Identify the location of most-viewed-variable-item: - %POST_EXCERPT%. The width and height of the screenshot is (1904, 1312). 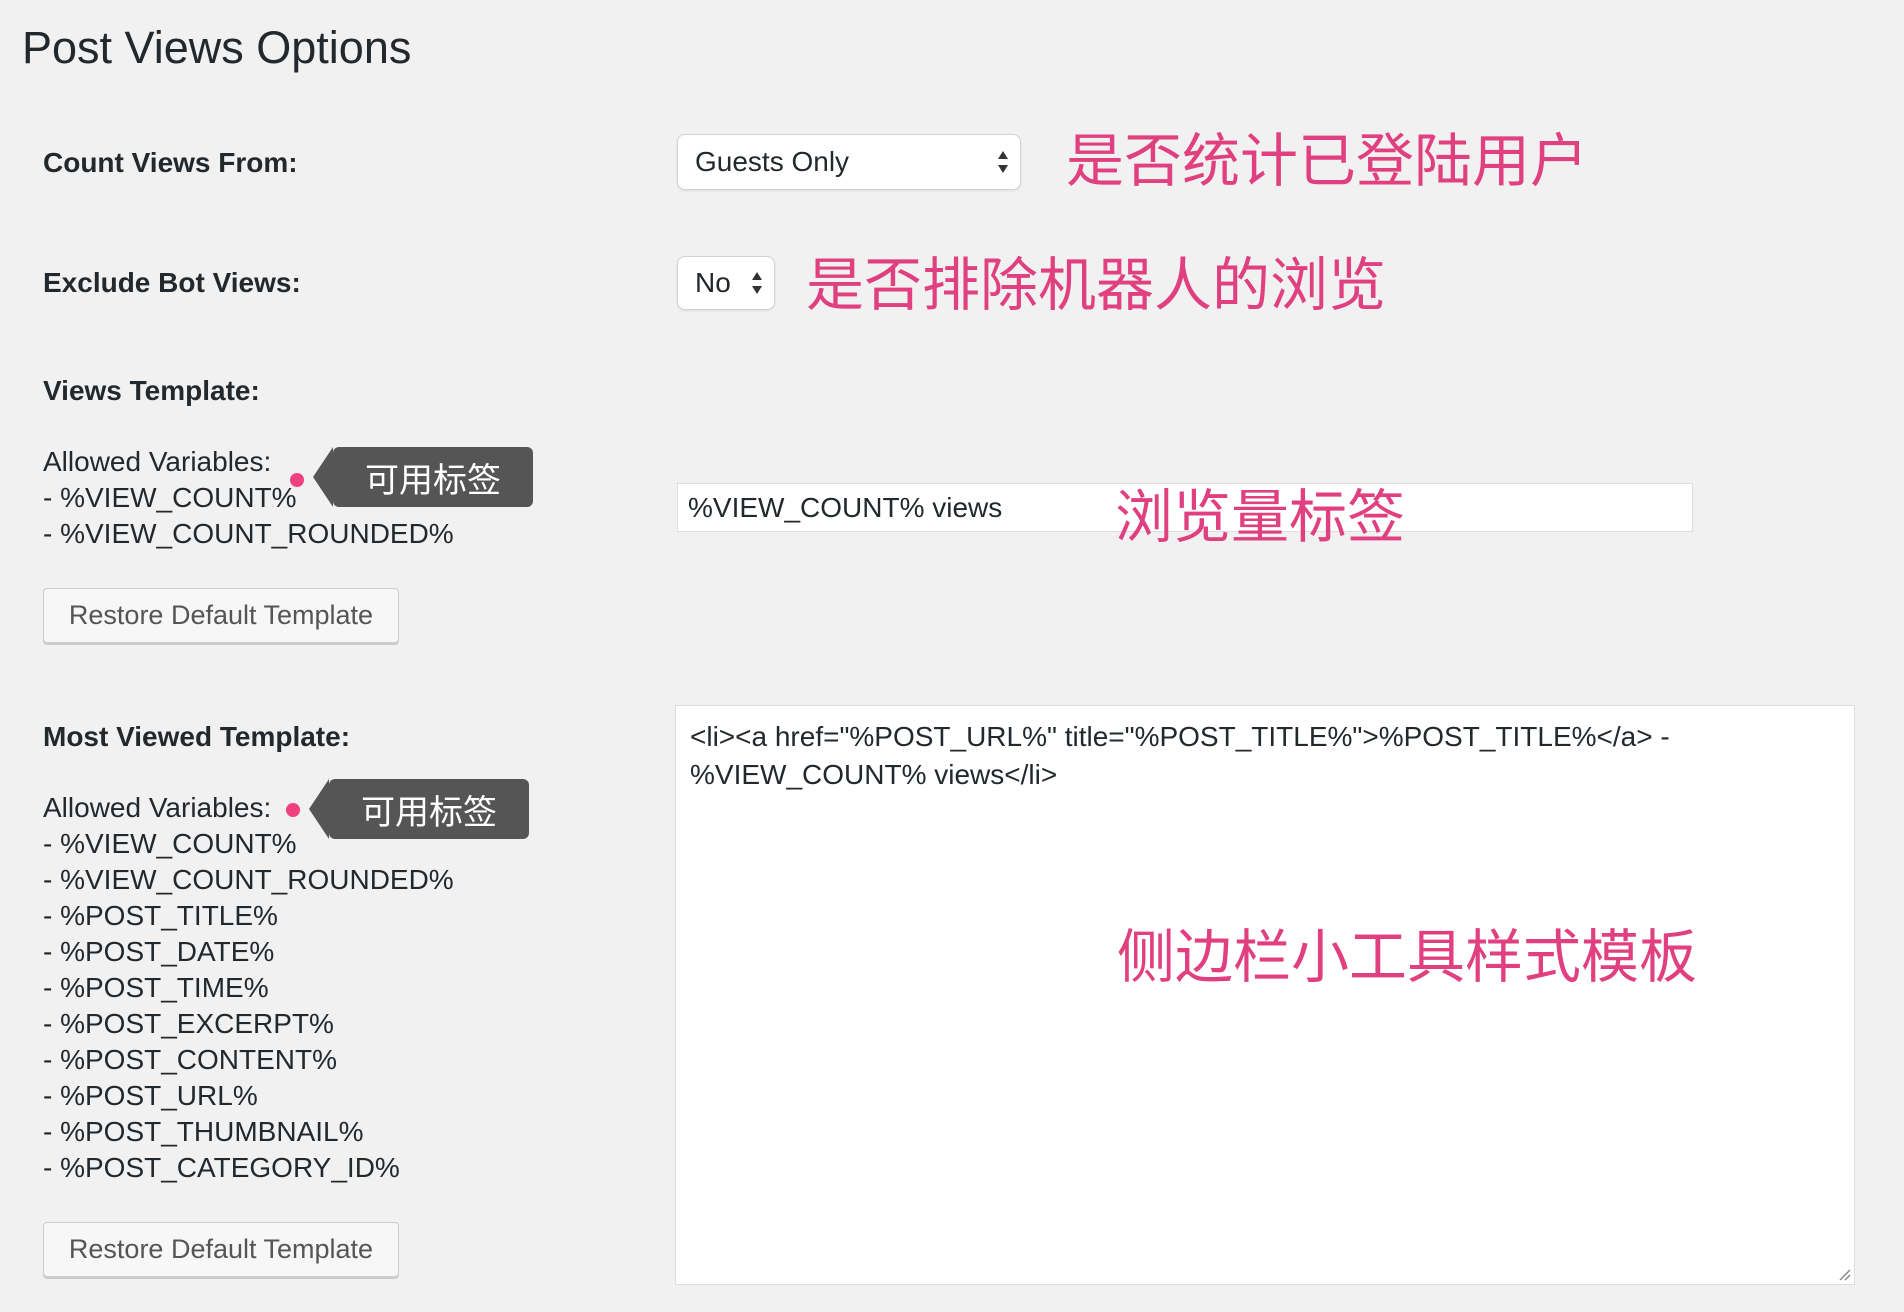
(188, 1023).